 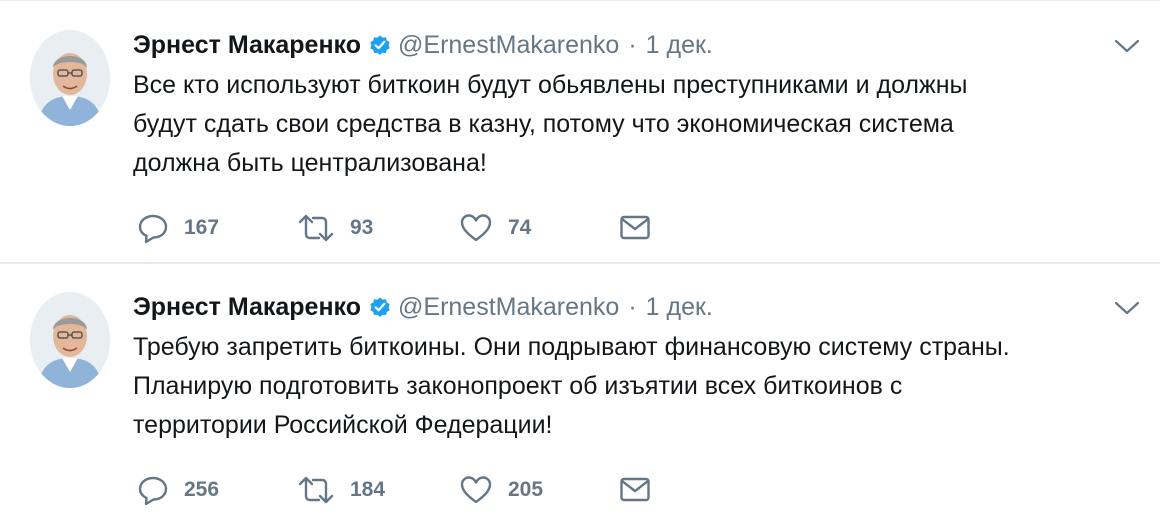 I want to click on tweet-actions: 167 93 74, so click(x=407, y=228).